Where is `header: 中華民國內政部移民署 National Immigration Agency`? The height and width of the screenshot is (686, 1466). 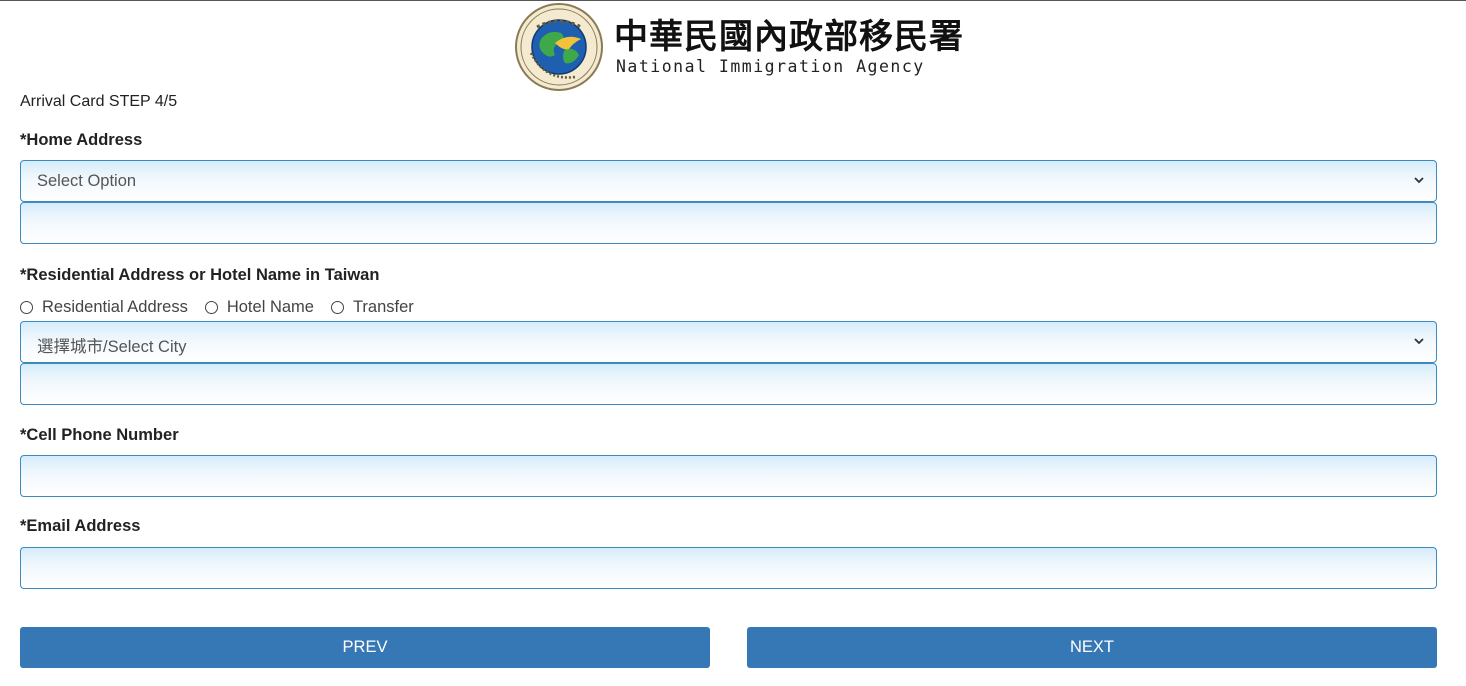 header: 中華民國內政部移民署 National Immigration Agency is located at coordinates (733, 47).